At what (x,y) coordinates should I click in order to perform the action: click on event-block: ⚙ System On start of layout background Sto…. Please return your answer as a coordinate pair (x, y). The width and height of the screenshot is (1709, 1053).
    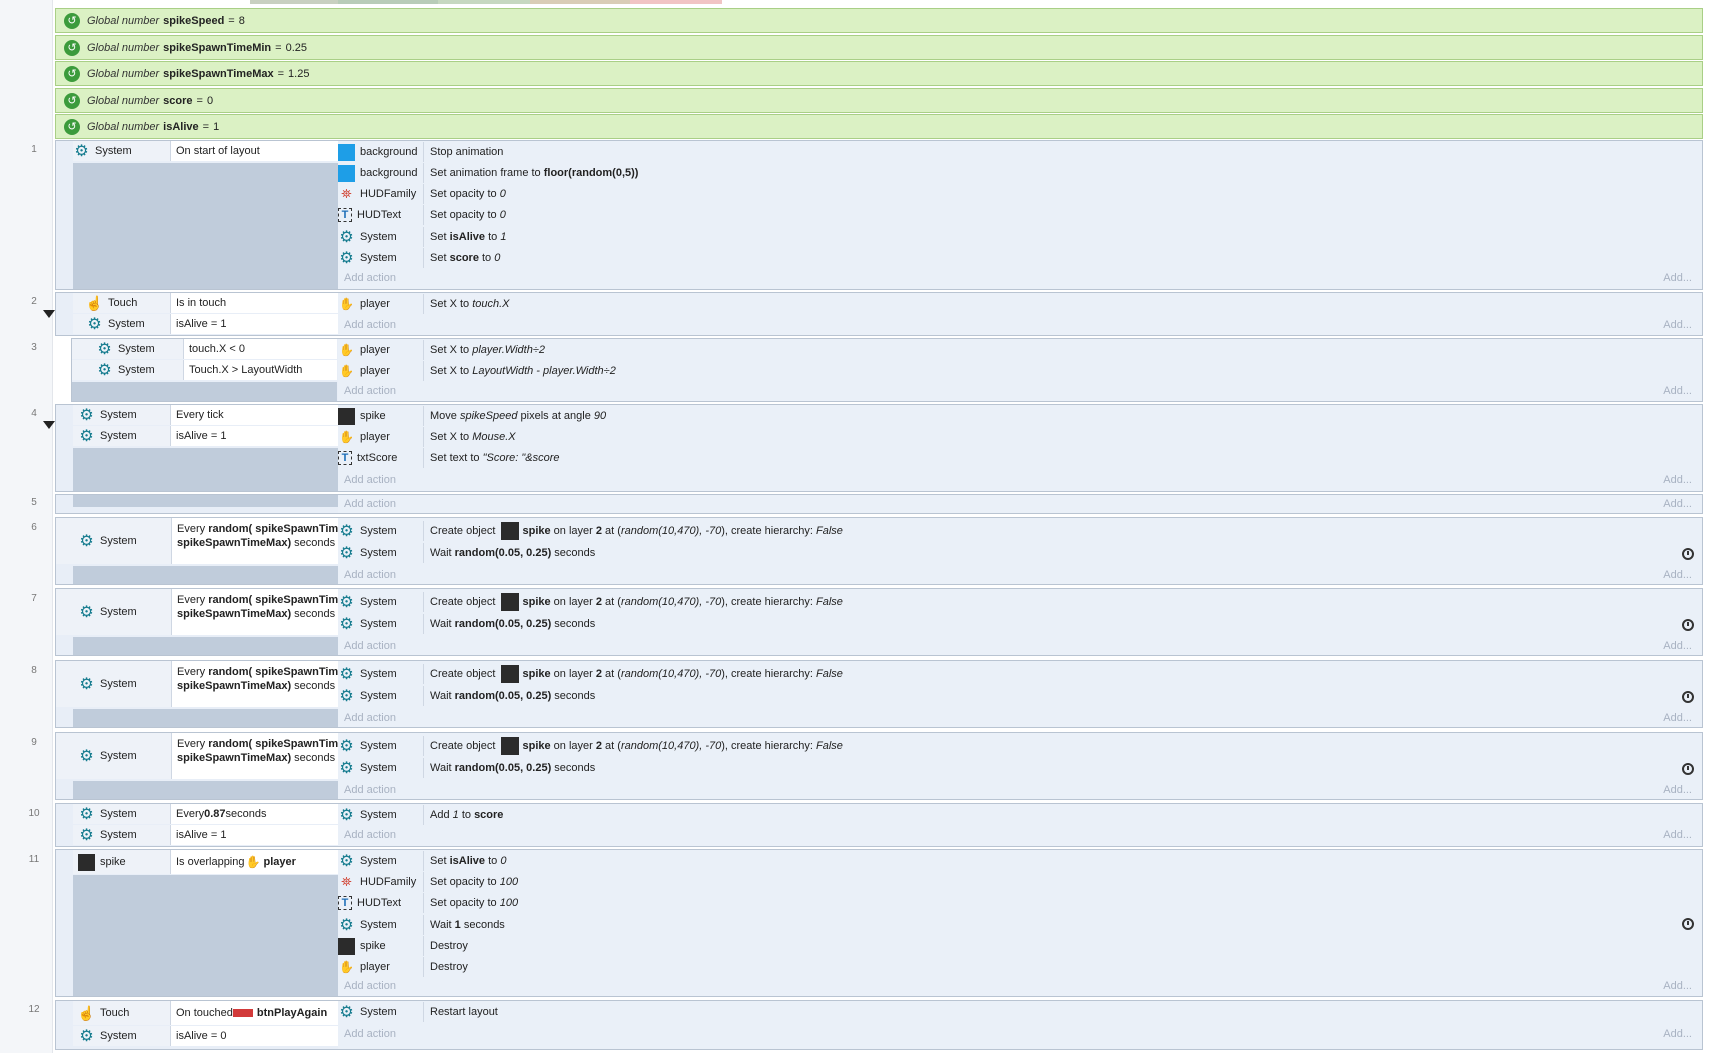
    Looking at the image, I should click on (879, 215).